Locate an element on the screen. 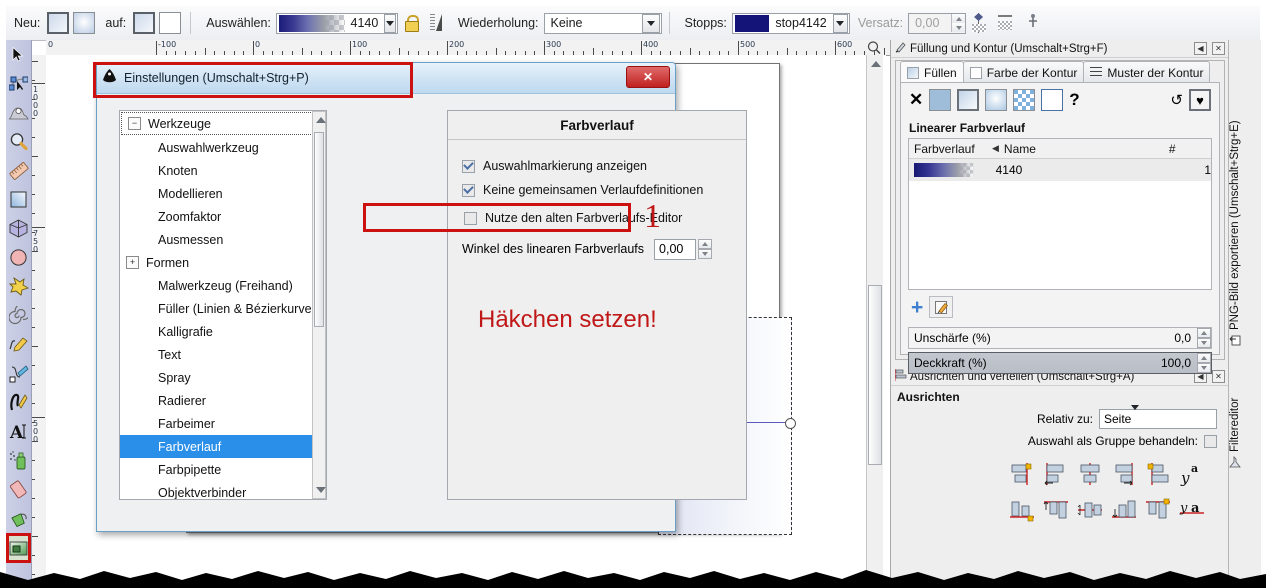 The height and width of the screenshot is (588, 1266). opacity-stepper is located at coordinates (1204, 363).